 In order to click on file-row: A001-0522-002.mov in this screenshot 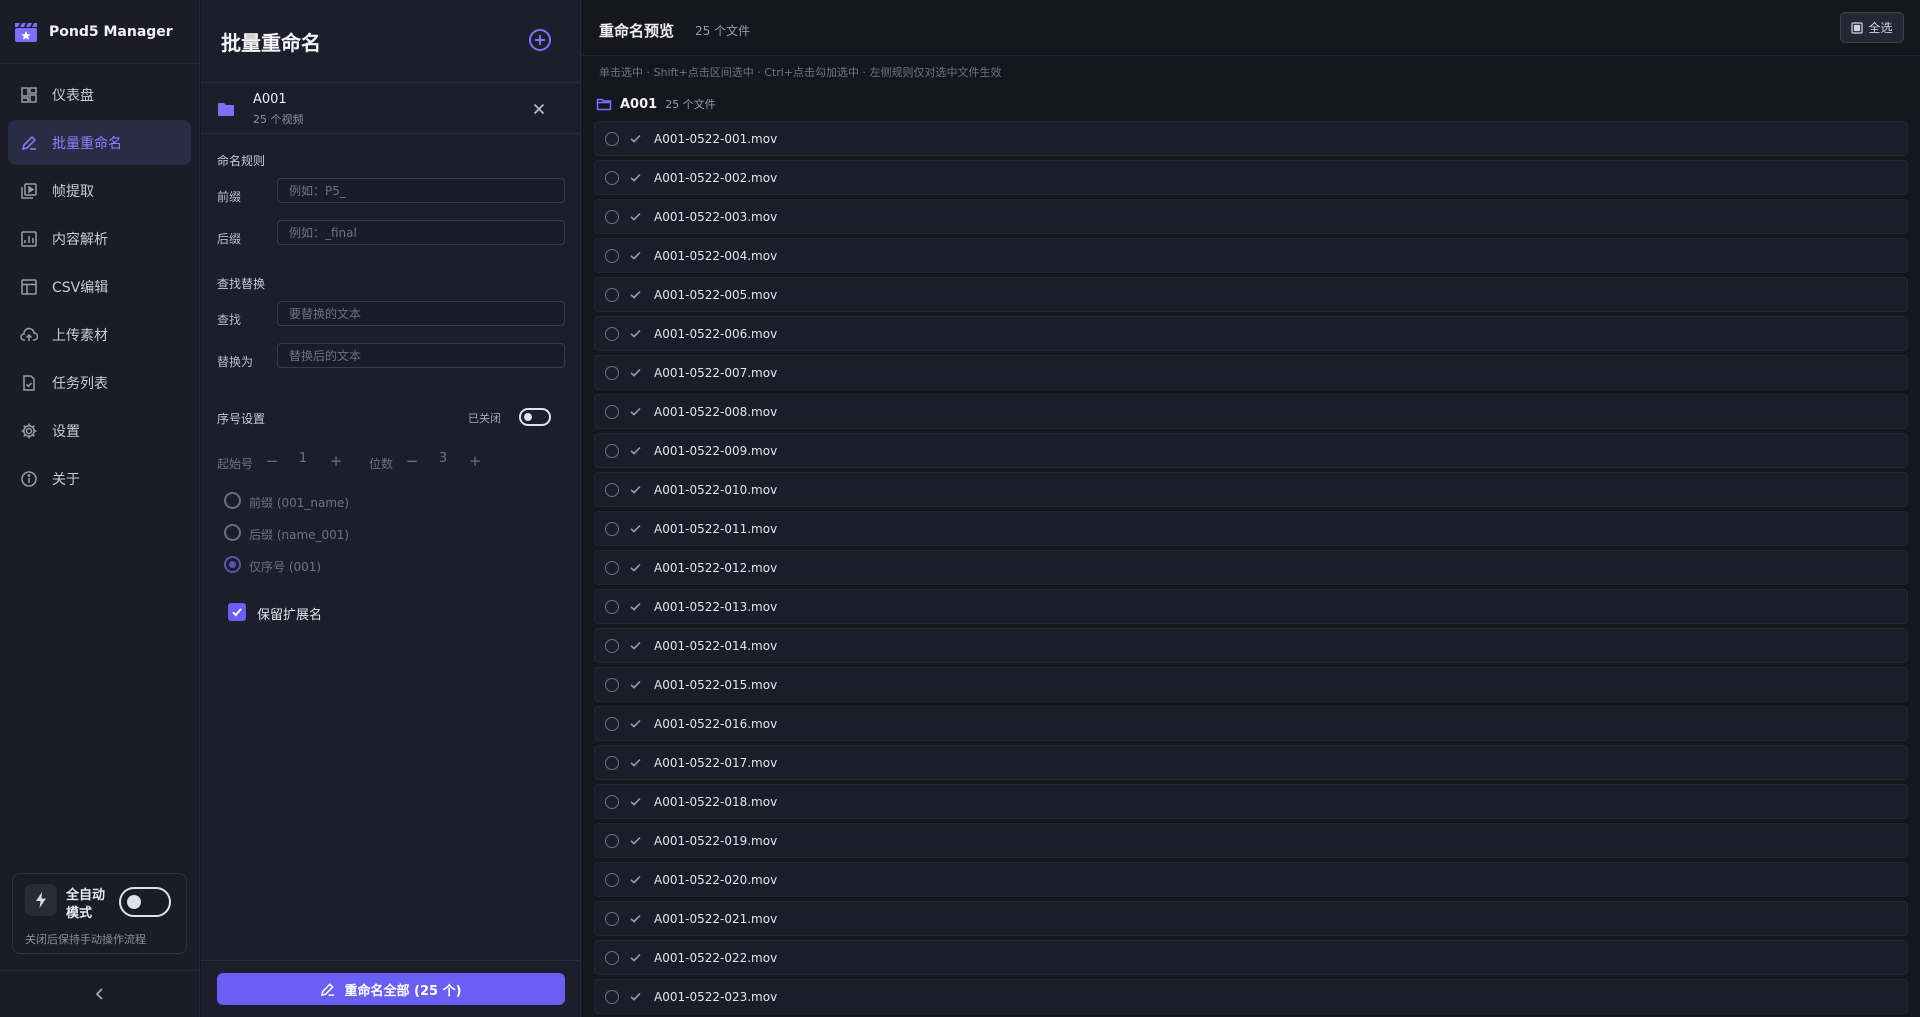, I will do `click(1251, 177)`.